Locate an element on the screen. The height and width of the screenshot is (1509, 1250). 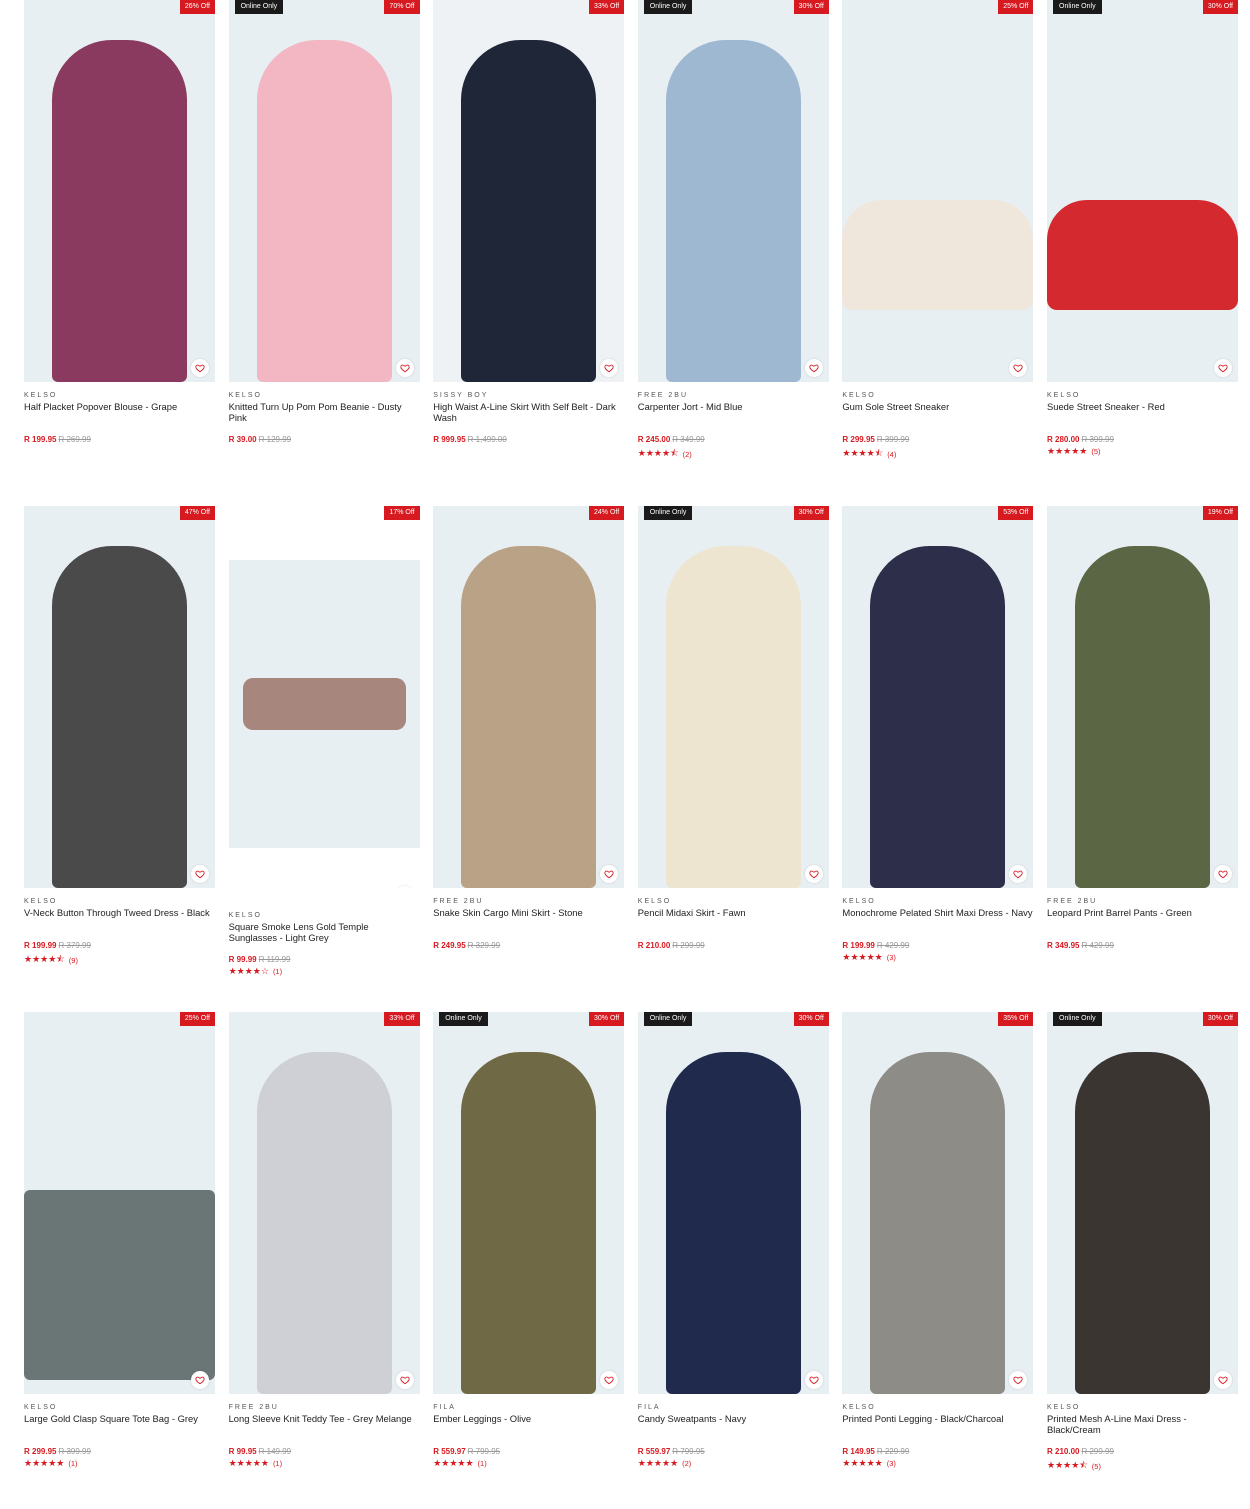
product-name: Candy Sweatpants - Navy is located at coordinates (733, 1425).